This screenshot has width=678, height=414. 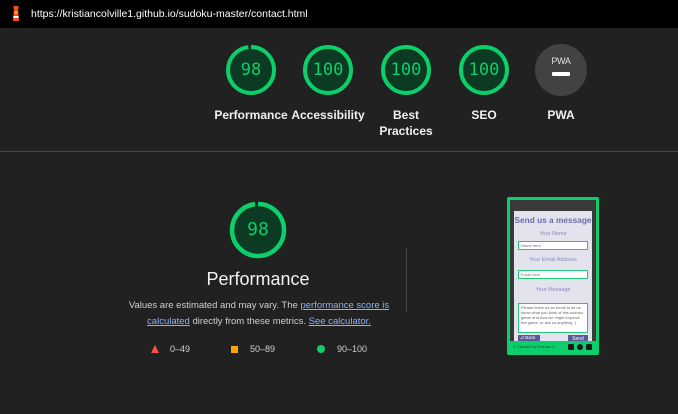 I want to click on email-label: Your Email Address, so click(x=553, y=260).